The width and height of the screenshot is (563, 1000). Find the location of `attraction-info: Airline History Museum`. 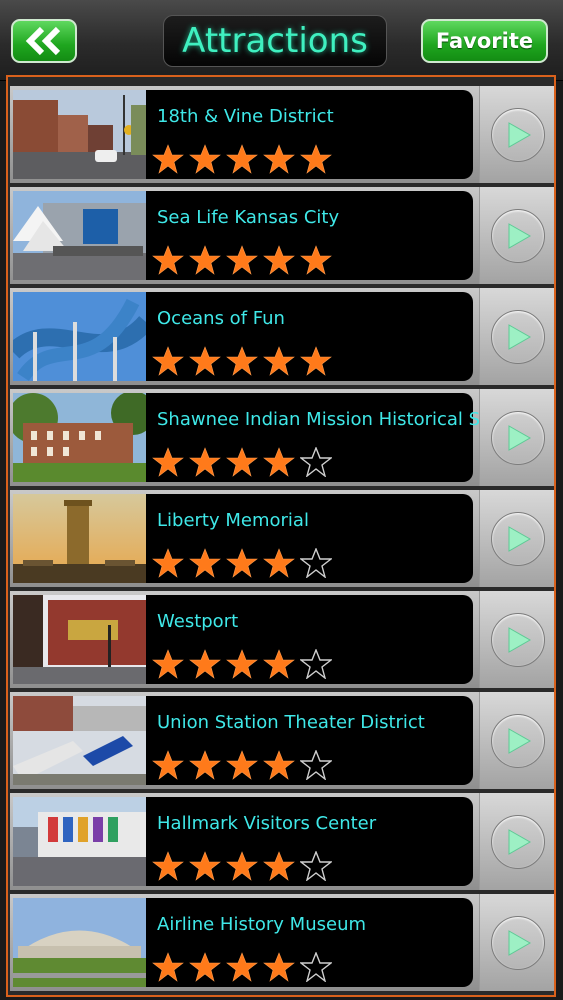

attraction-info: Airline History Museum is located at coordinates (309, 942).